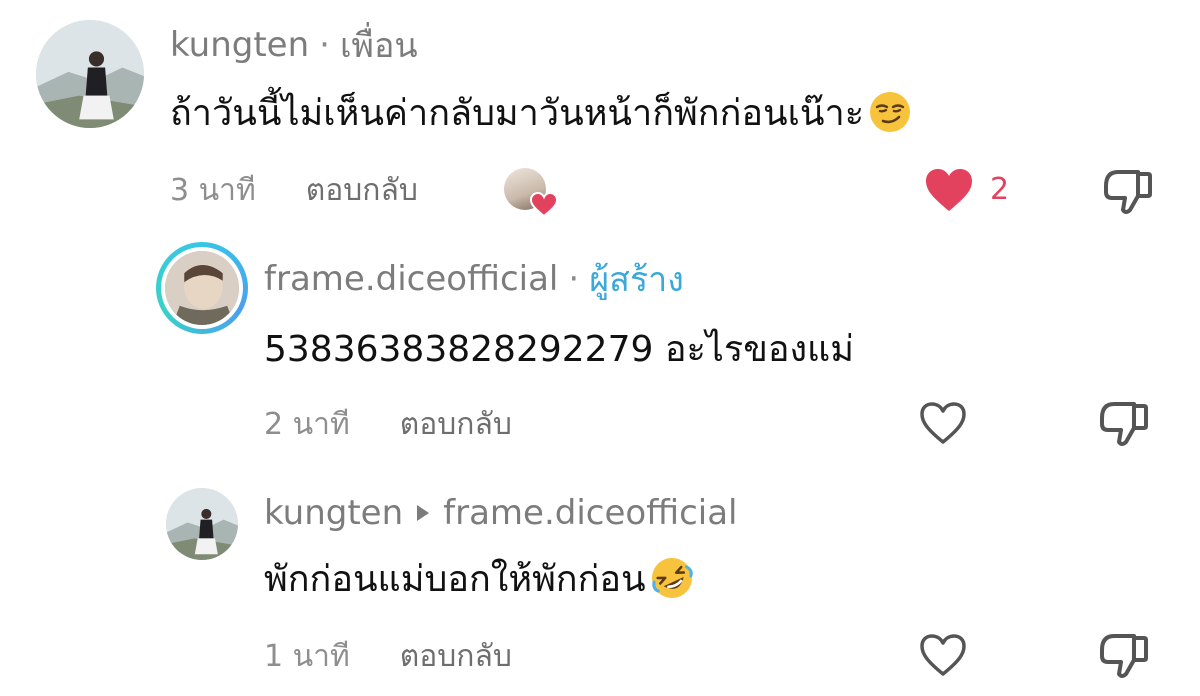  Describe the element at coordinates (590, 513) in the screenshot. I see `reply-to-username: frame.diceofficial` at that location.